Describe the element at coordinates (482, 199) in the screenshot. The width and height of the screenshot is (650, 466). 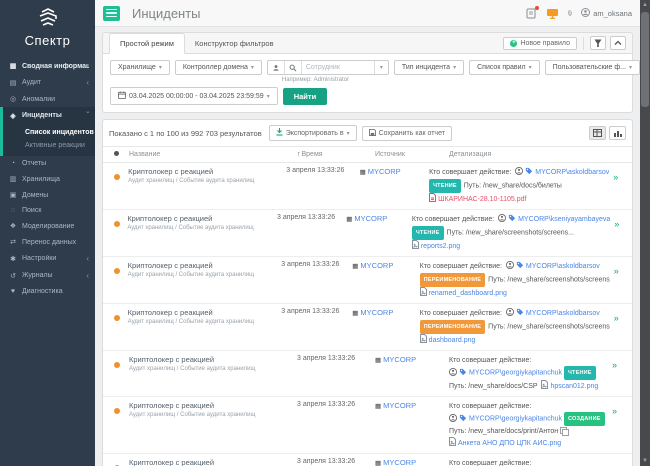
I see `file-link: ШКАРИНАС-28.10-1105.pdf` at that location.